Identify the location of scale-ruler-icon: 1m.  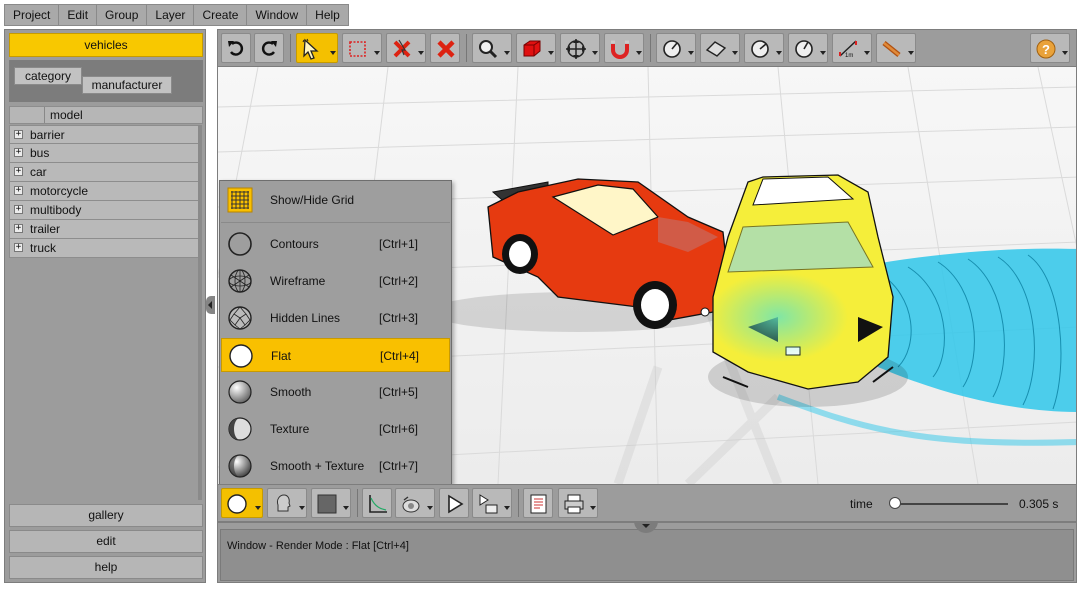
(848, 49).